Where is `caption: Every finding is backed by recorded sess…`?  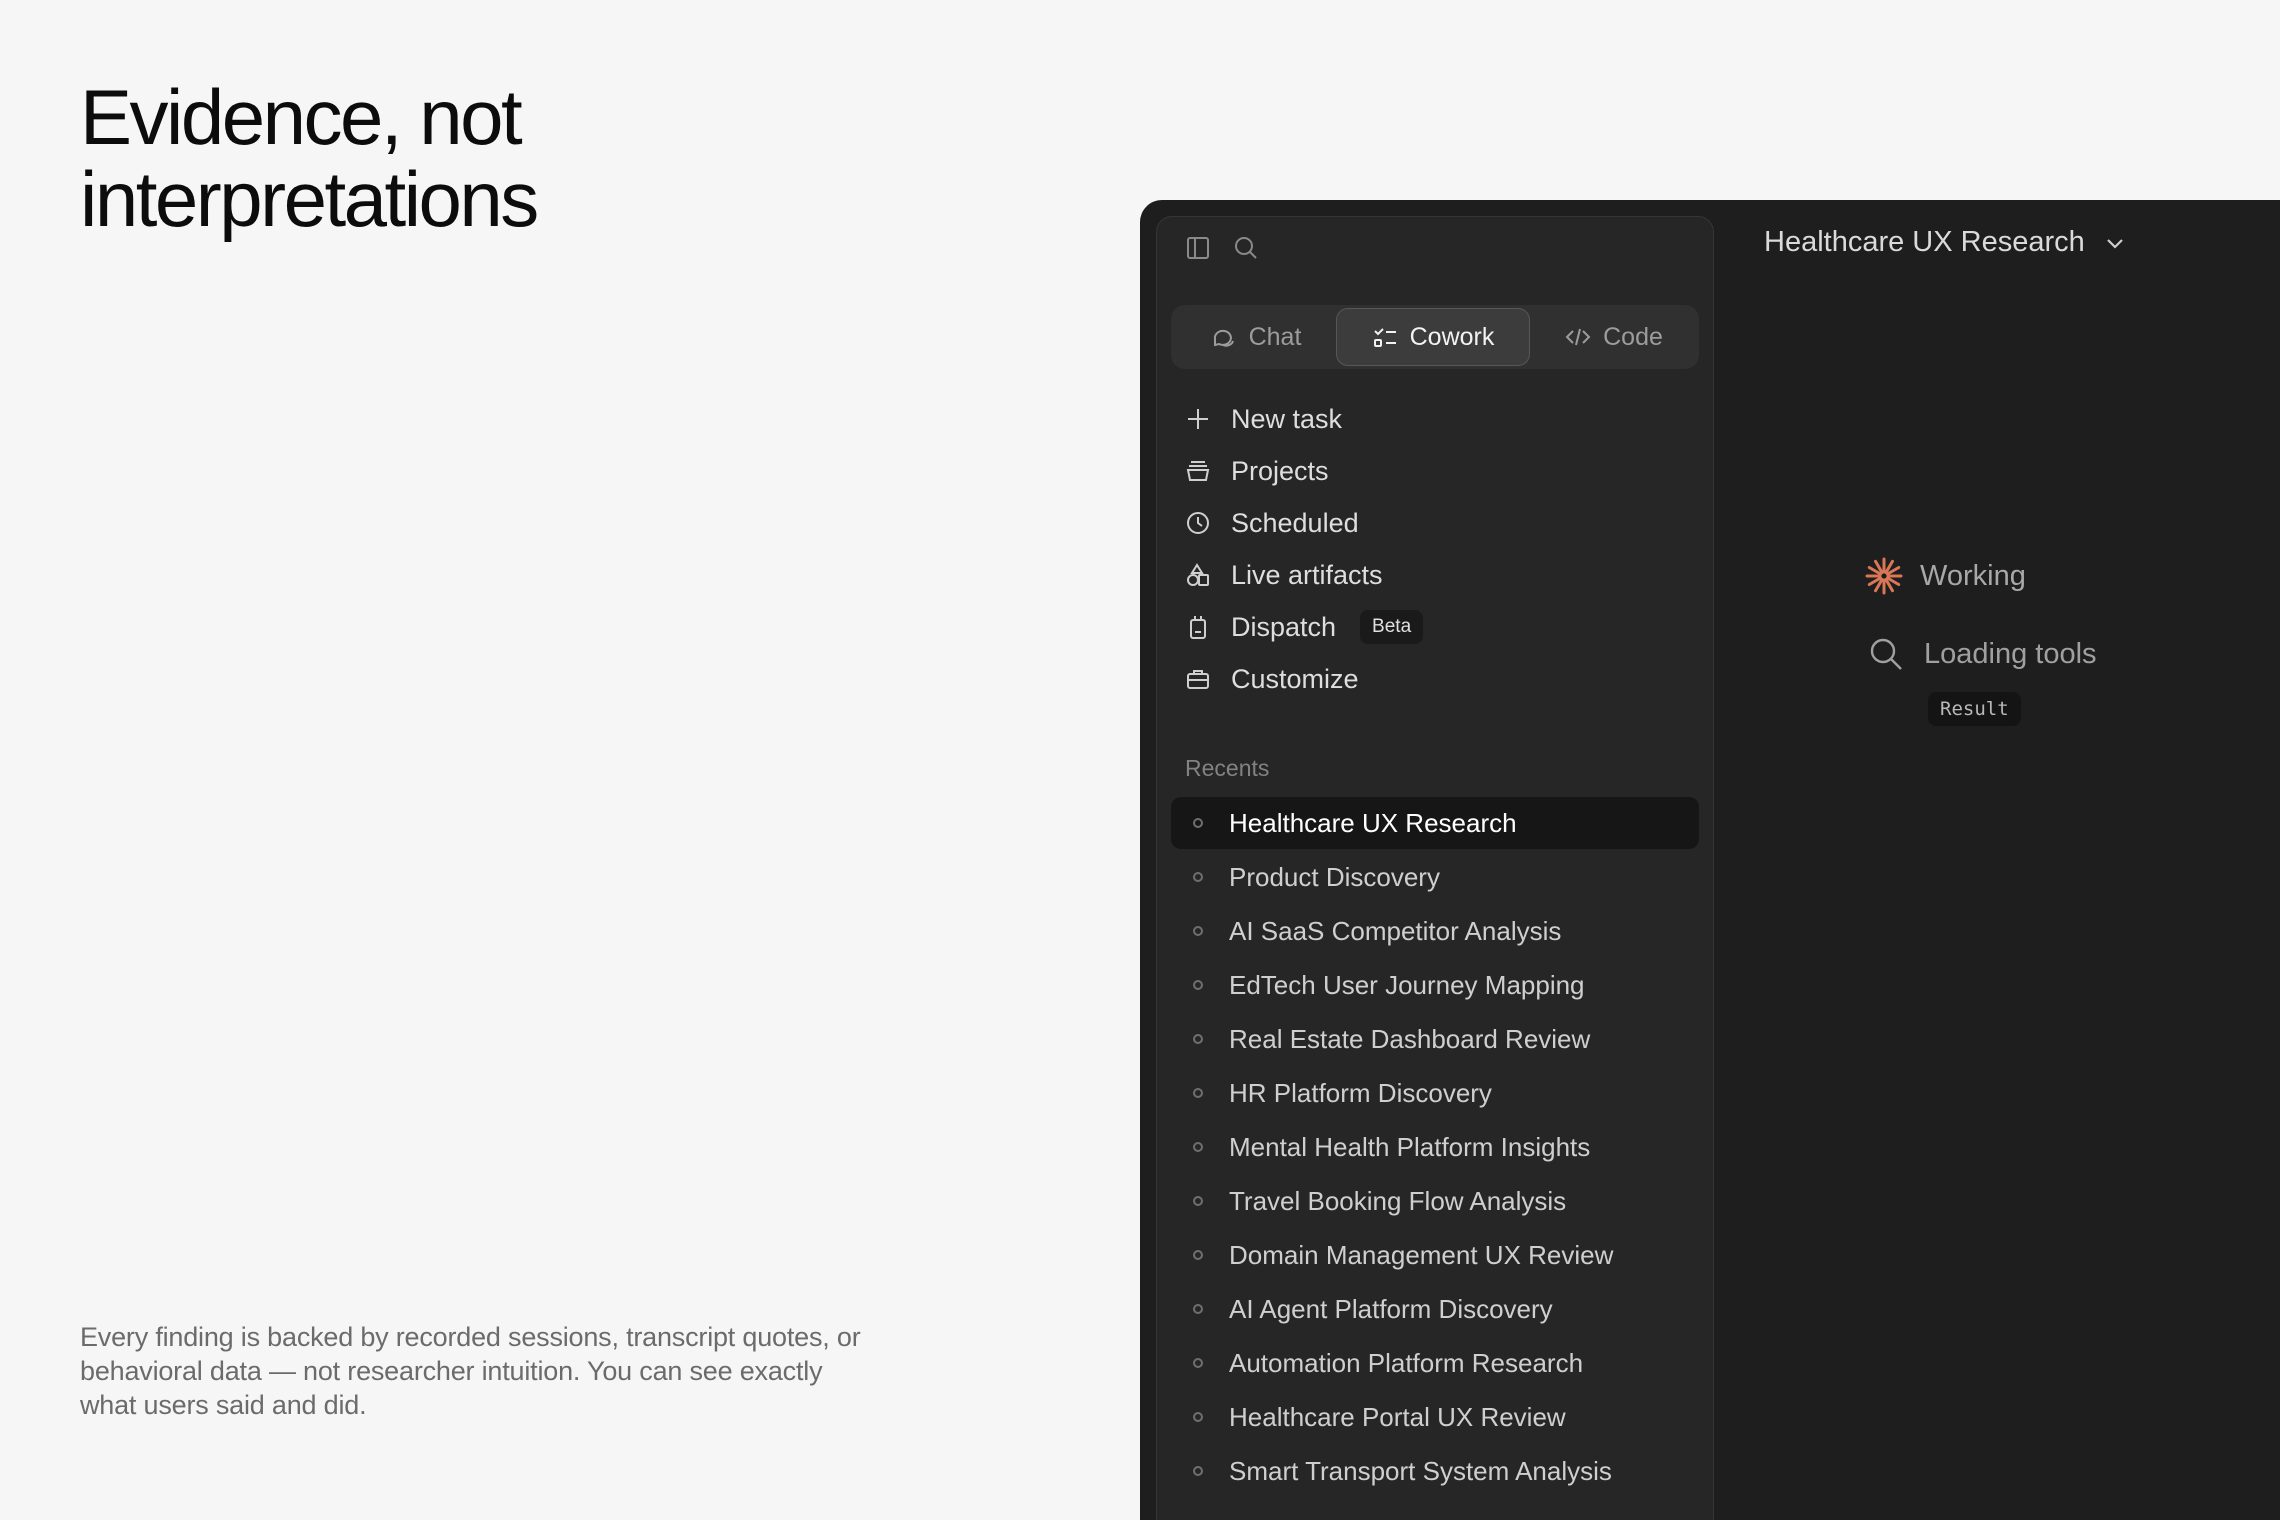 caption: Every finding is backed by recorded sess… is located at coordinates (470, 1371).